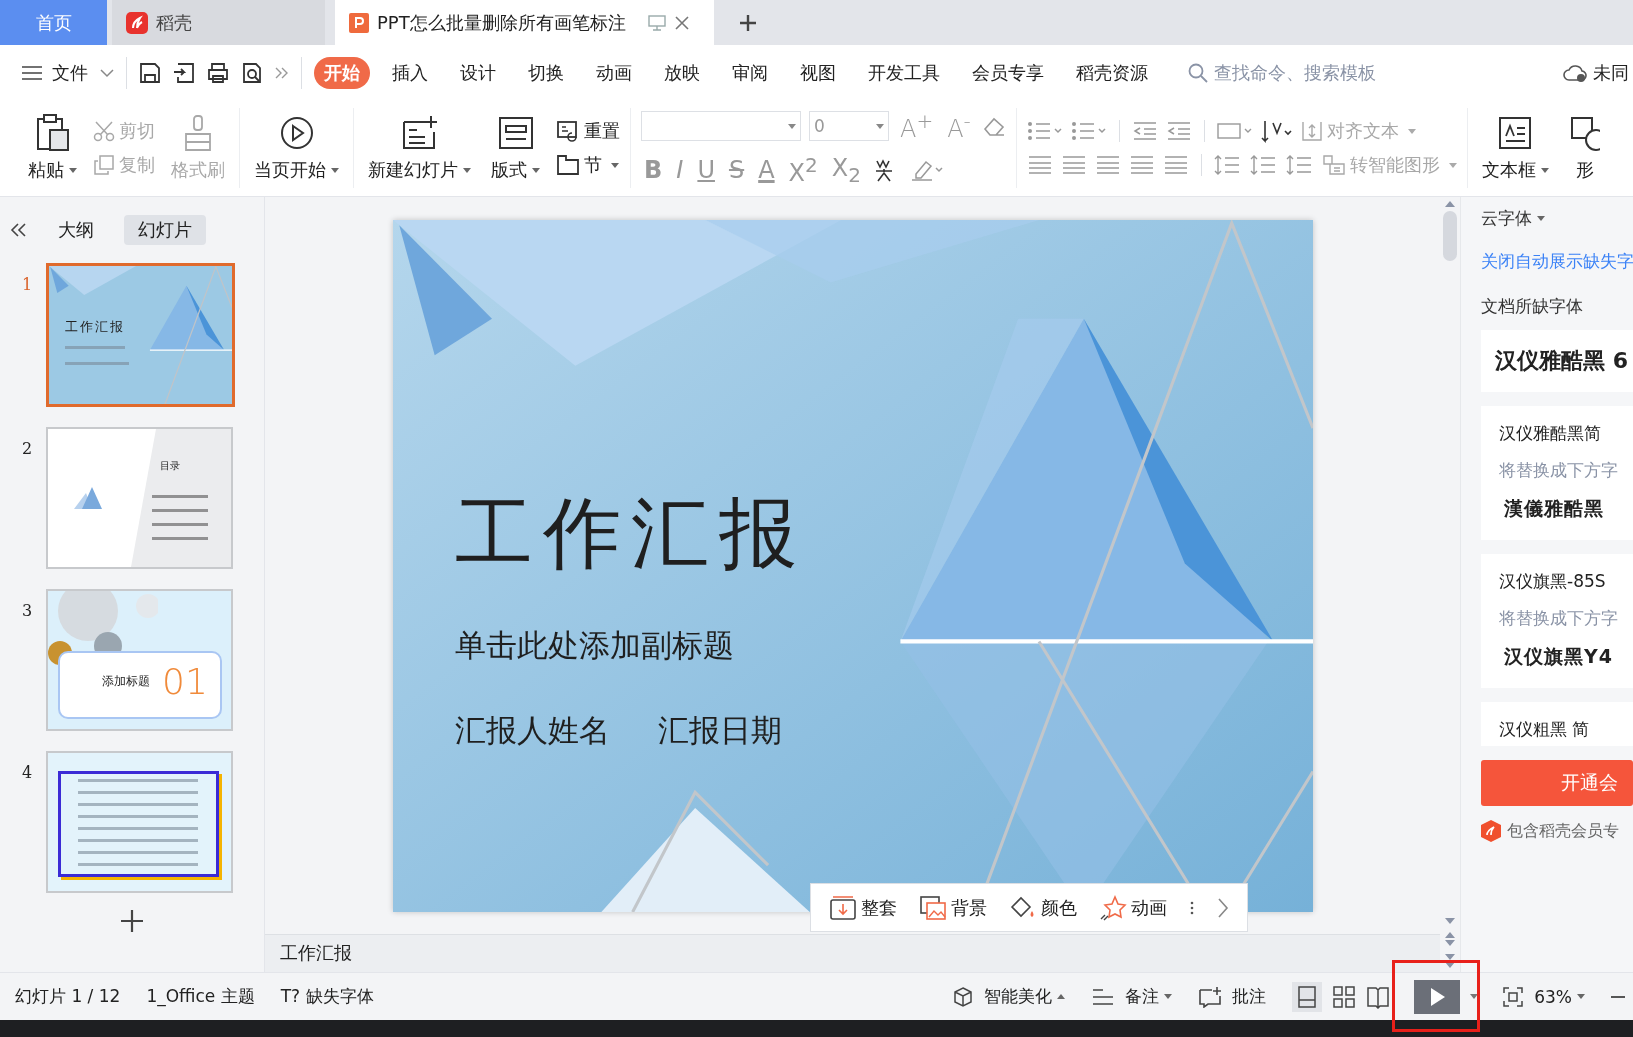 Image resolution: width=1633 pixels, height=1037 pixels. Describe the element at coordinates (32, 72) in the screenshot. I see `menu-icon` at that location.